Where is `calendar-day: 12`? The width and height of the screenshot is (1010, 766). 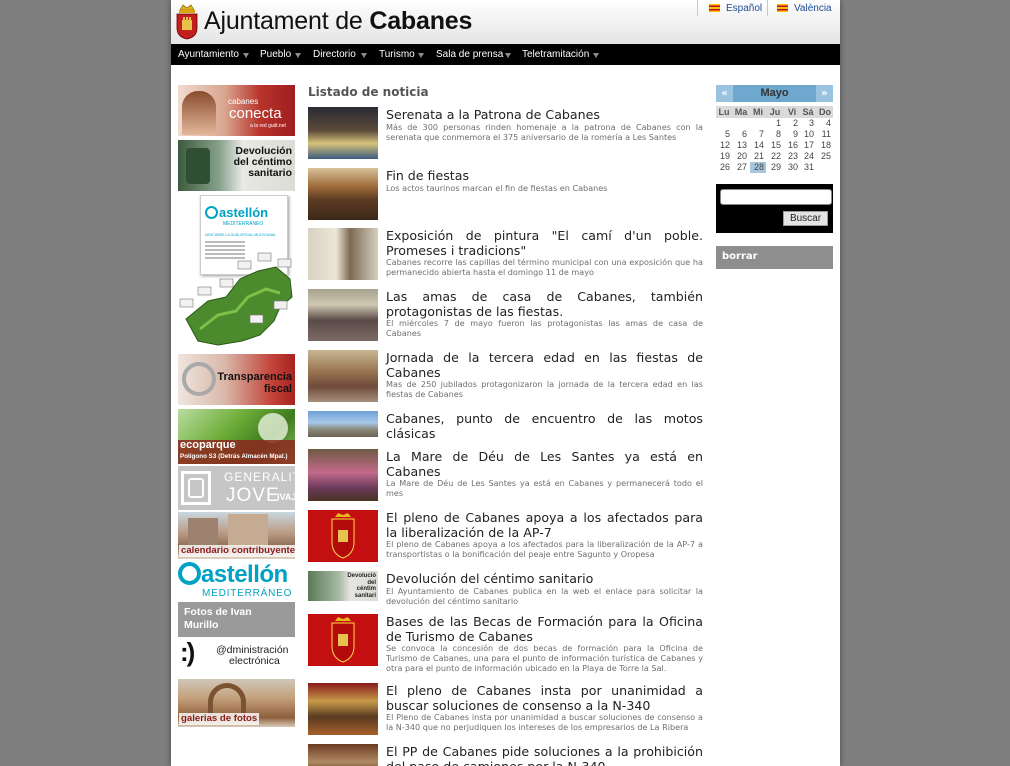 calendar-day: 12 is located at coordinates (724, 145).